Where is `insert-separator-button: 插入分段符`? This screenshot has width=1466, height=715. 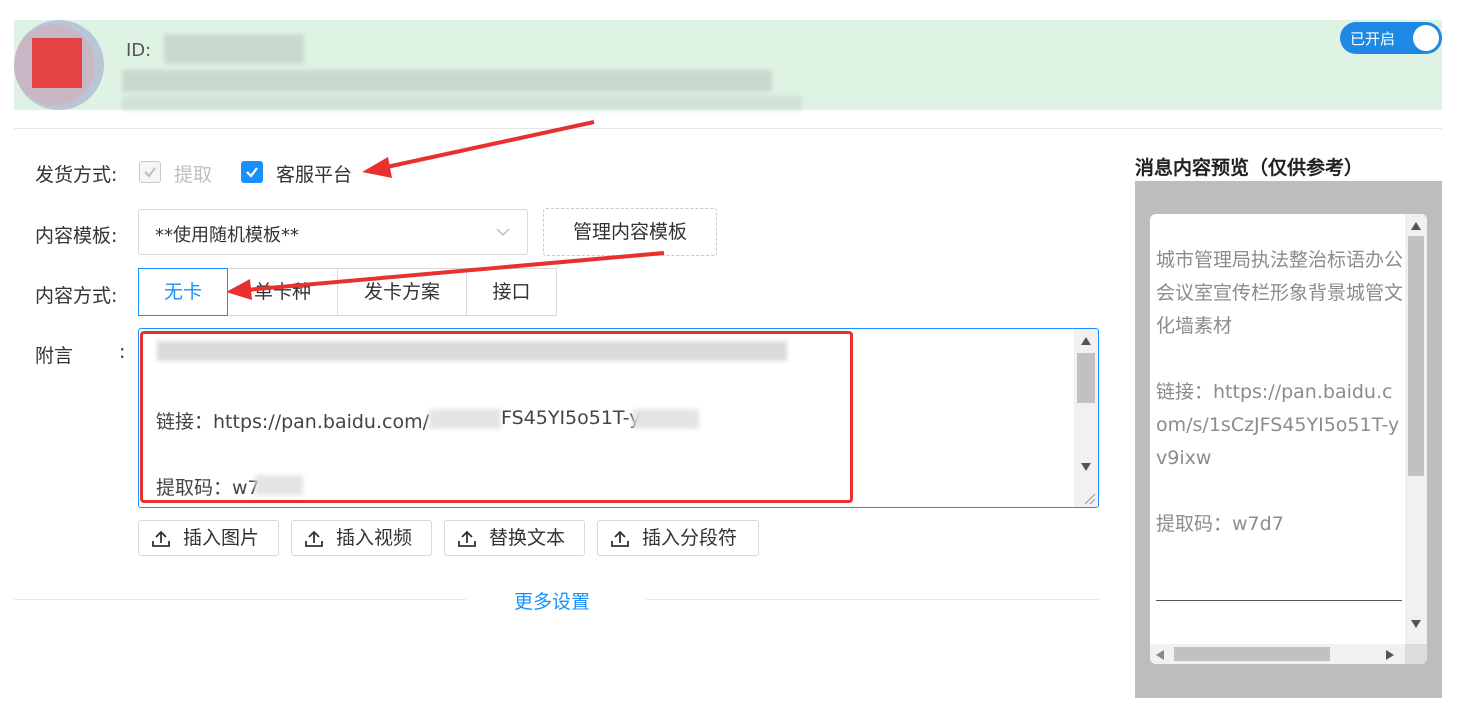 insert-separator-button: 插入分段符 is located at coordinates (678, 538).